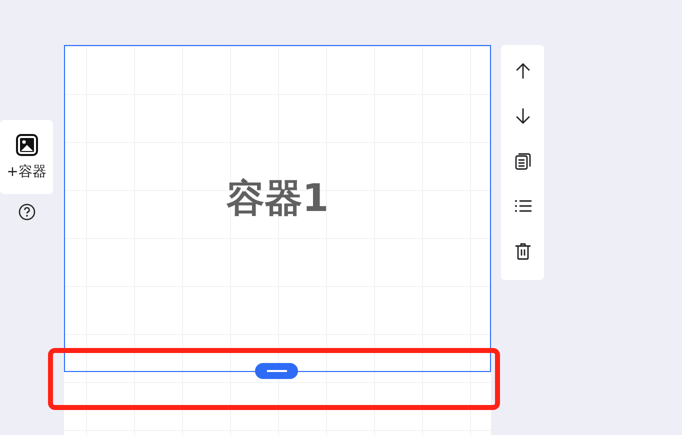 This screenshot has width=682, height=435. Describe the element at coordinates (26, 145) in the screenshot. I see `image-icon` at that location.